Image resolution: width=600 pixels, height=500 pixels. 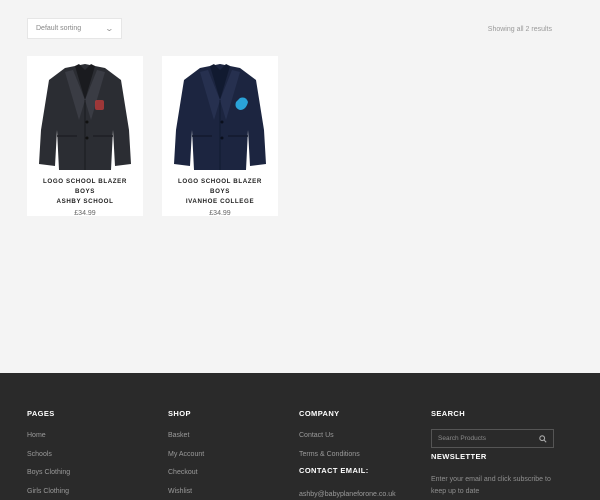 I want to click on product-title: LOGO SCHOOL BLAZER BOYS ASHBY SCHOOL, so click(x=85, y=192).